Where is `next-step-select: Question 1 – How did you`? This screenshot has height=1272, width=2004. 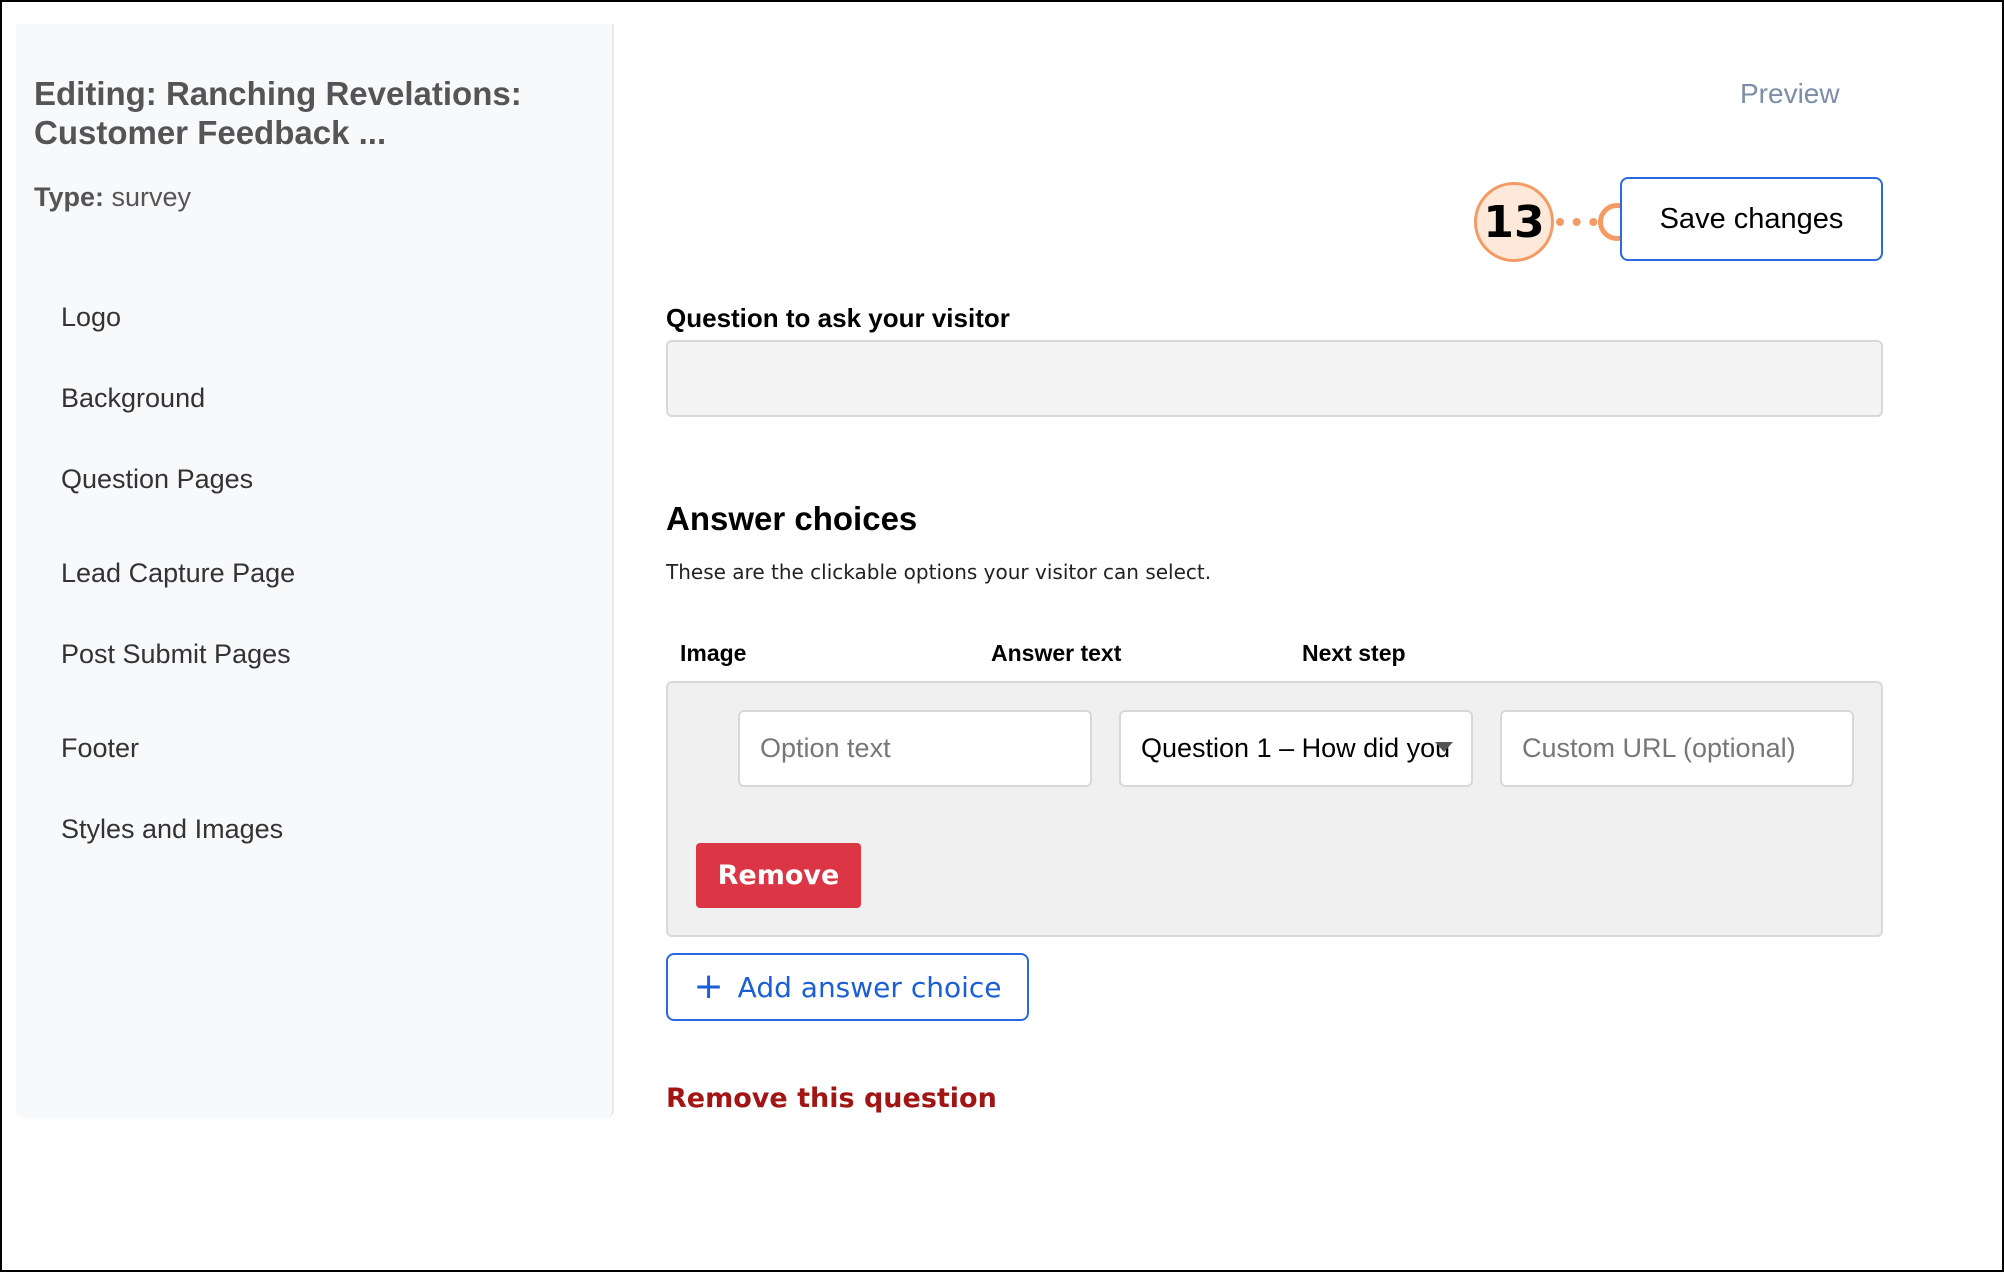
next-step-select: Question 1 – How did you is located at coordinates (1296, 748).